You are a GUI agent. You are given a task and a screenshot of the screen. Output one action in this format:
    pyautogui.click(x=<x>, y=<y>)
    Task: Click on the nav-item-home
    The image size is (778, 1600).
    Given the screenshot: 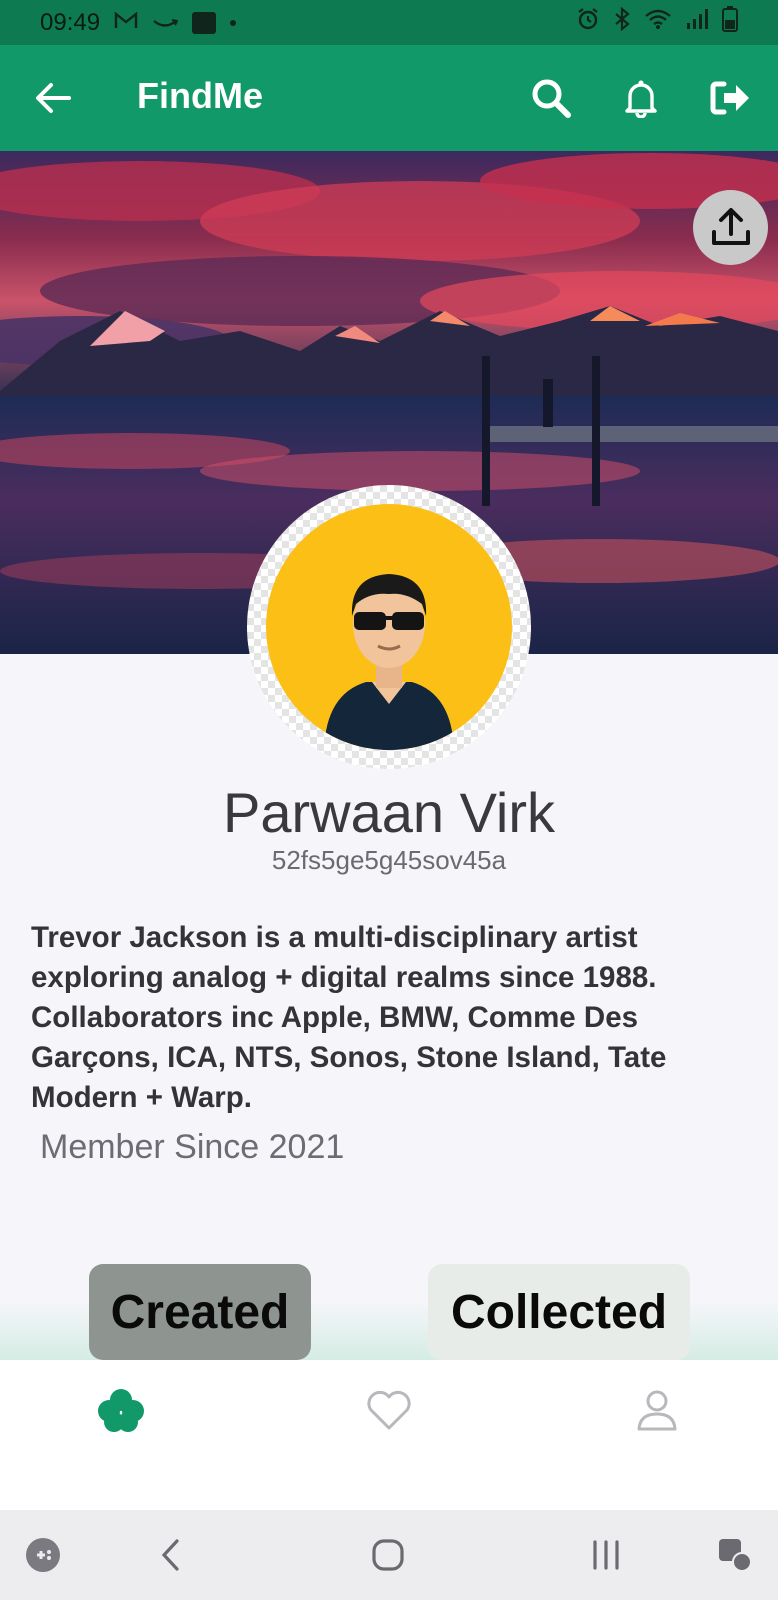 What is the action you would take?
    pyautogui.click(x=121, y=1410)
    